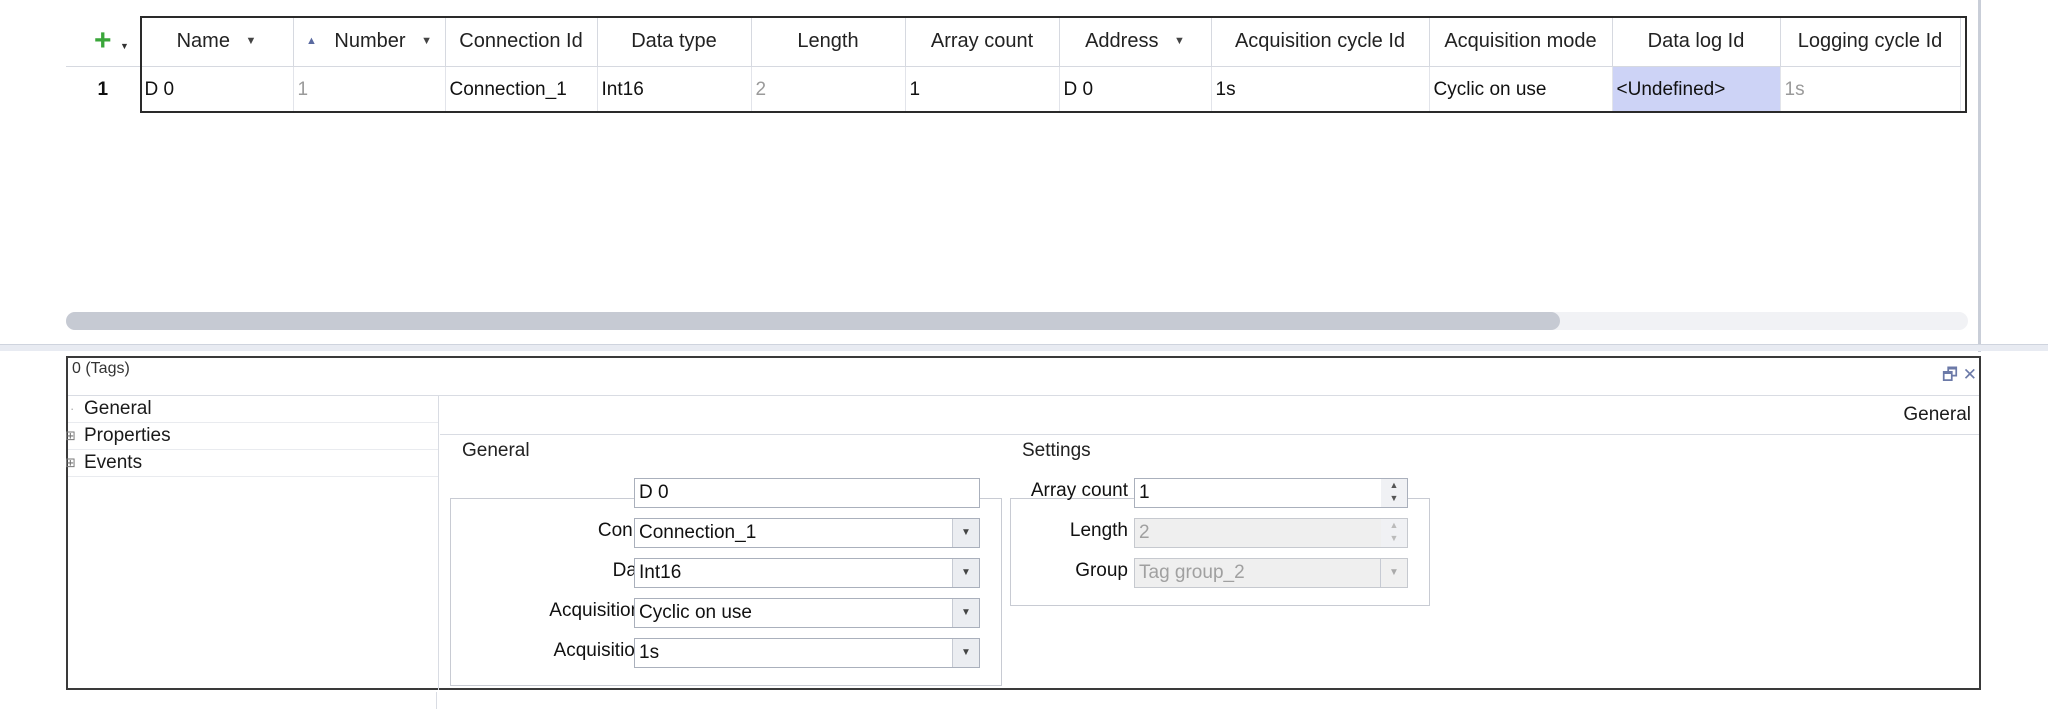 The width and height of the screenshot is (2048, 709). Describe the element at coordinates (1320, 89) in the screenshot. I see `cell-acquisition-cycle-id: 1s` at that location.